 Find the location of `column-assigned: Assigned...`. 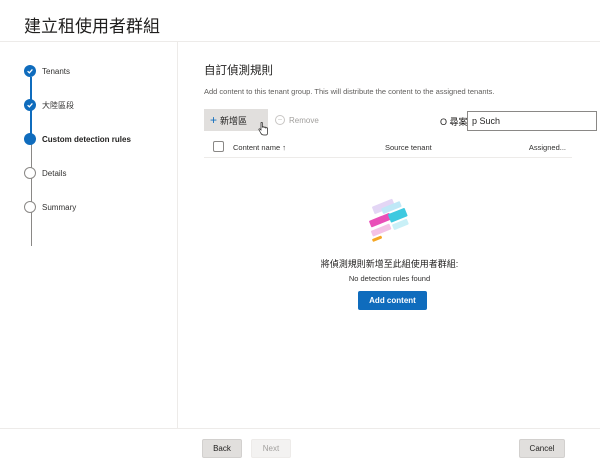

column-assigned: Assigned... is located at coordinates (547, 147).